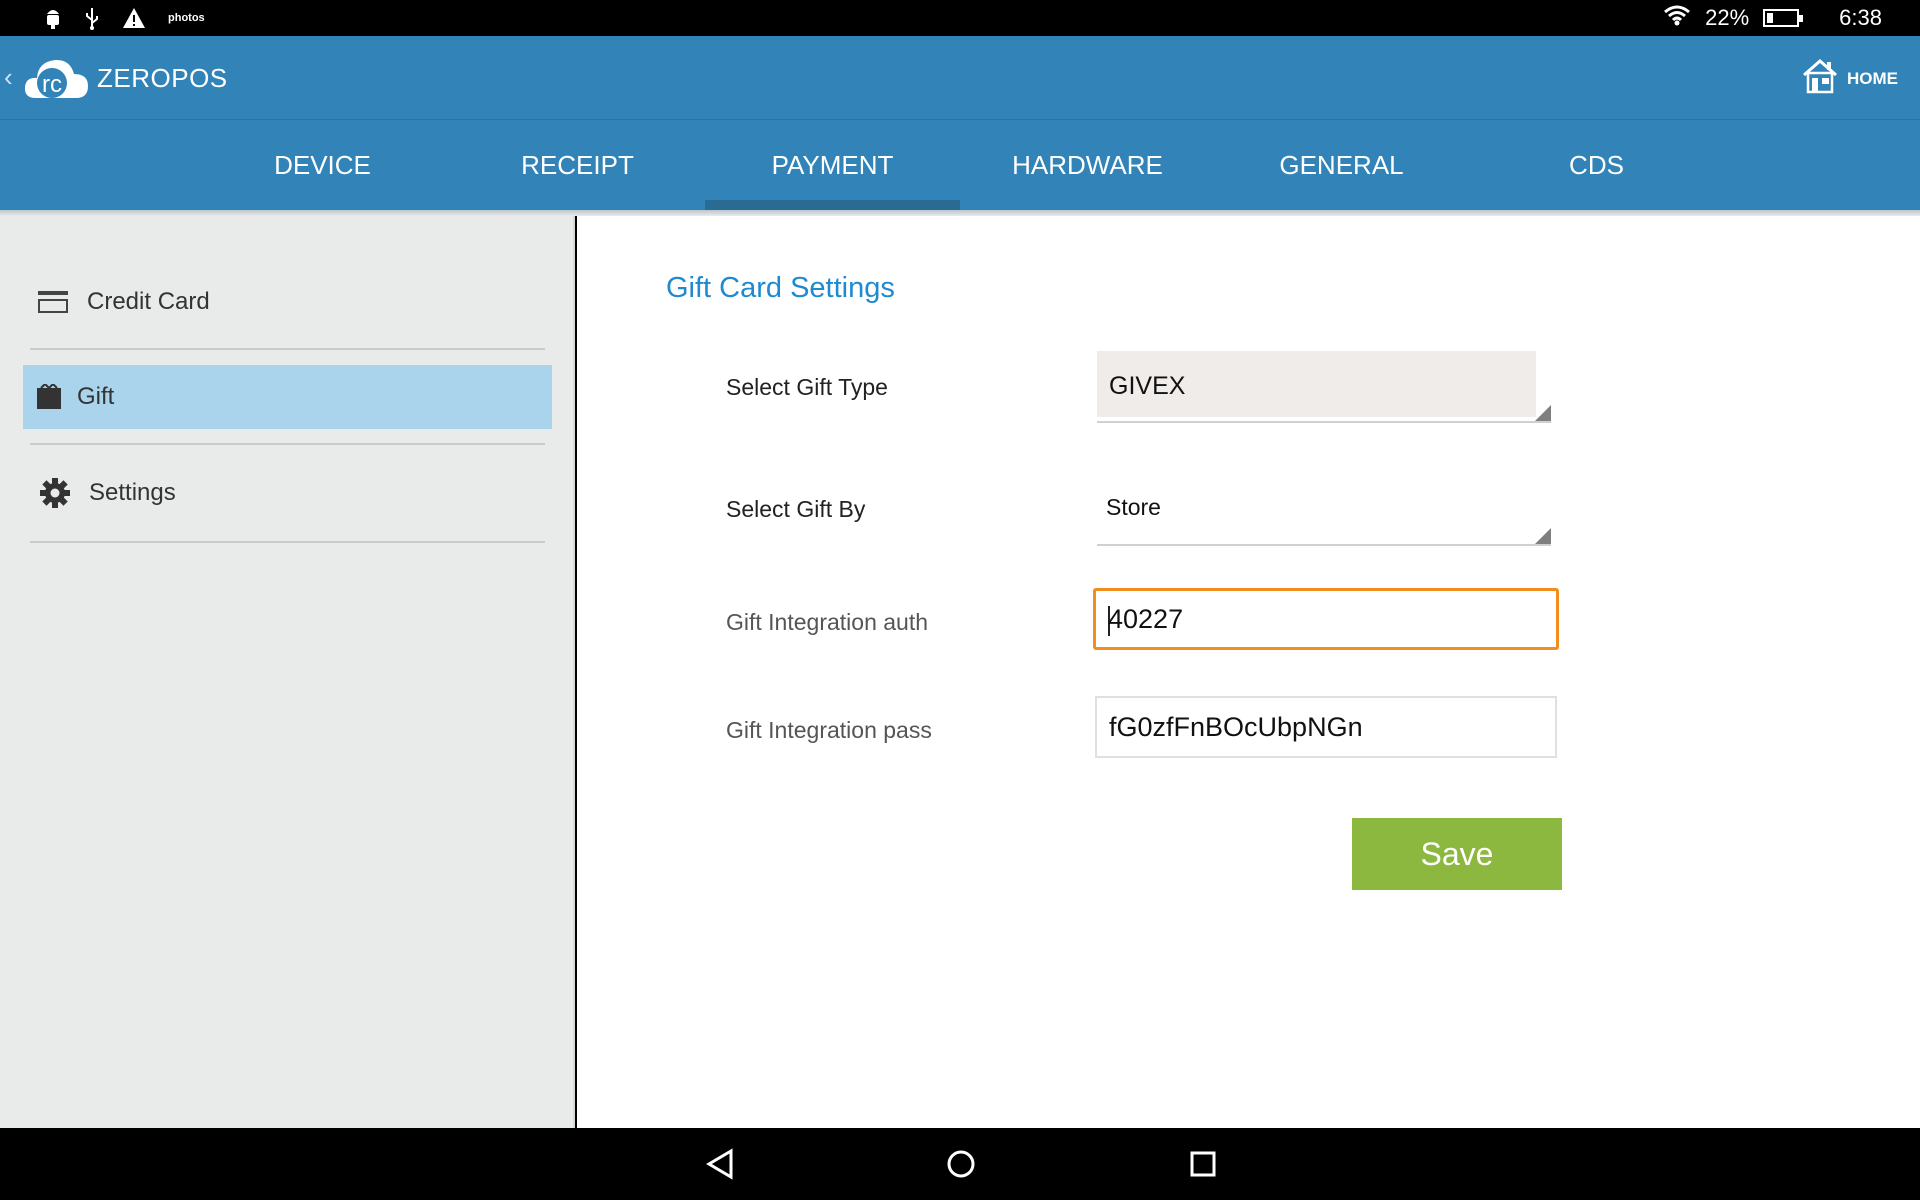  Describe the element at coordinates (1872, 78) in the screenshot. I see `home-label: HOME` at that location.